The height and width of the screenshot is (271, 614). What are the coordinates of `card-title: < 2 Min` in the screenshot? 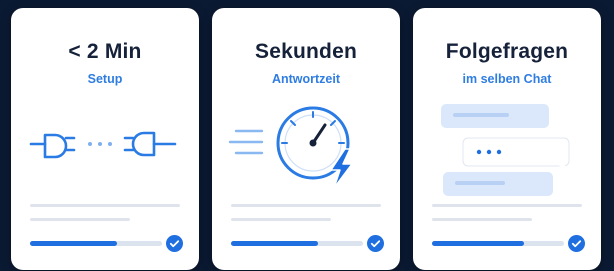 It's located at (105, 51).